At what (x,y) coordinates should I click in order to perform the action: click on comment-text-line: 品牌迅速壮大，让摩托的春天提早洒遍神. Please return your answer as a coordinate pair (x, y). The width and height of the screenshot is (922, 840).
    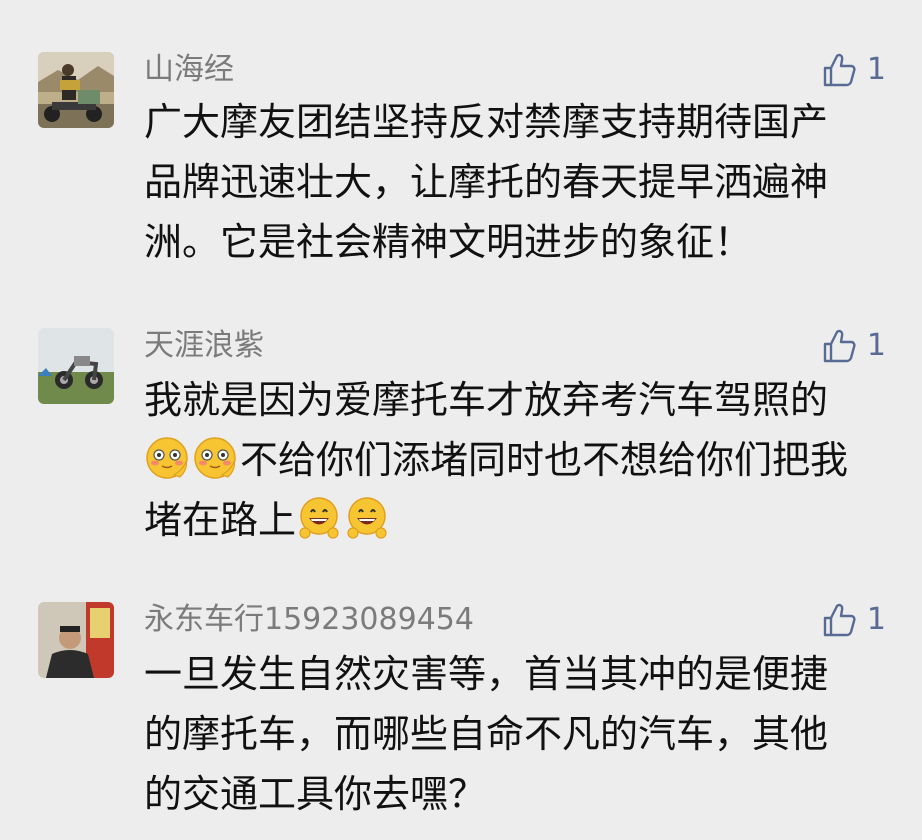
    Looking at the image, I should click on (486, 182).